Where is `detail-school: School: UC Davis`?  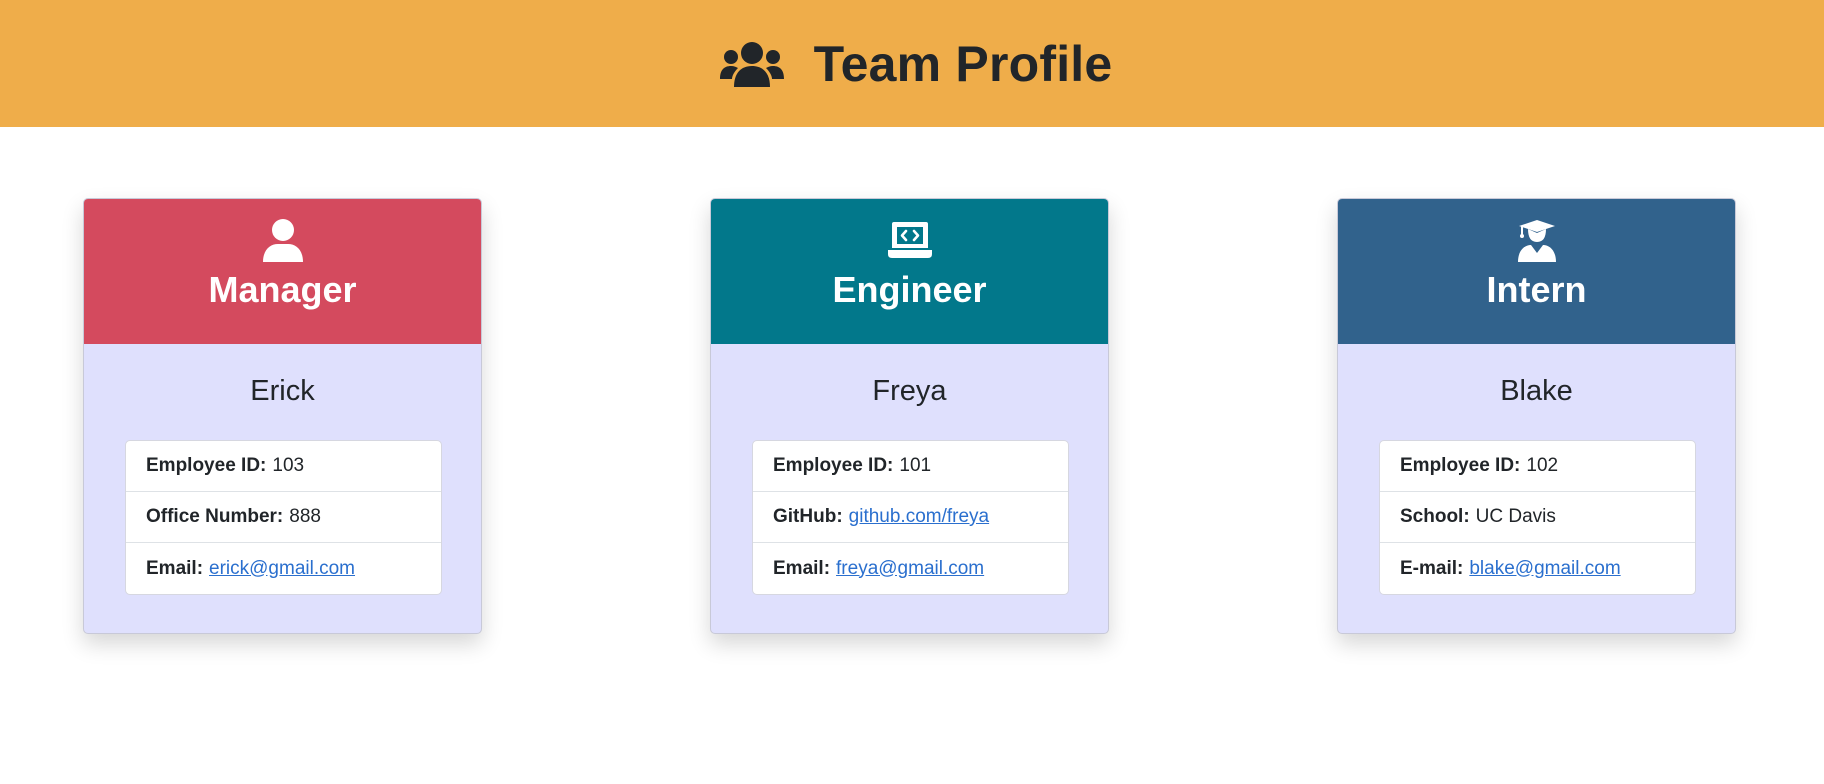
detail-school: School: UC Davis is located at coordinates (1537, 517).